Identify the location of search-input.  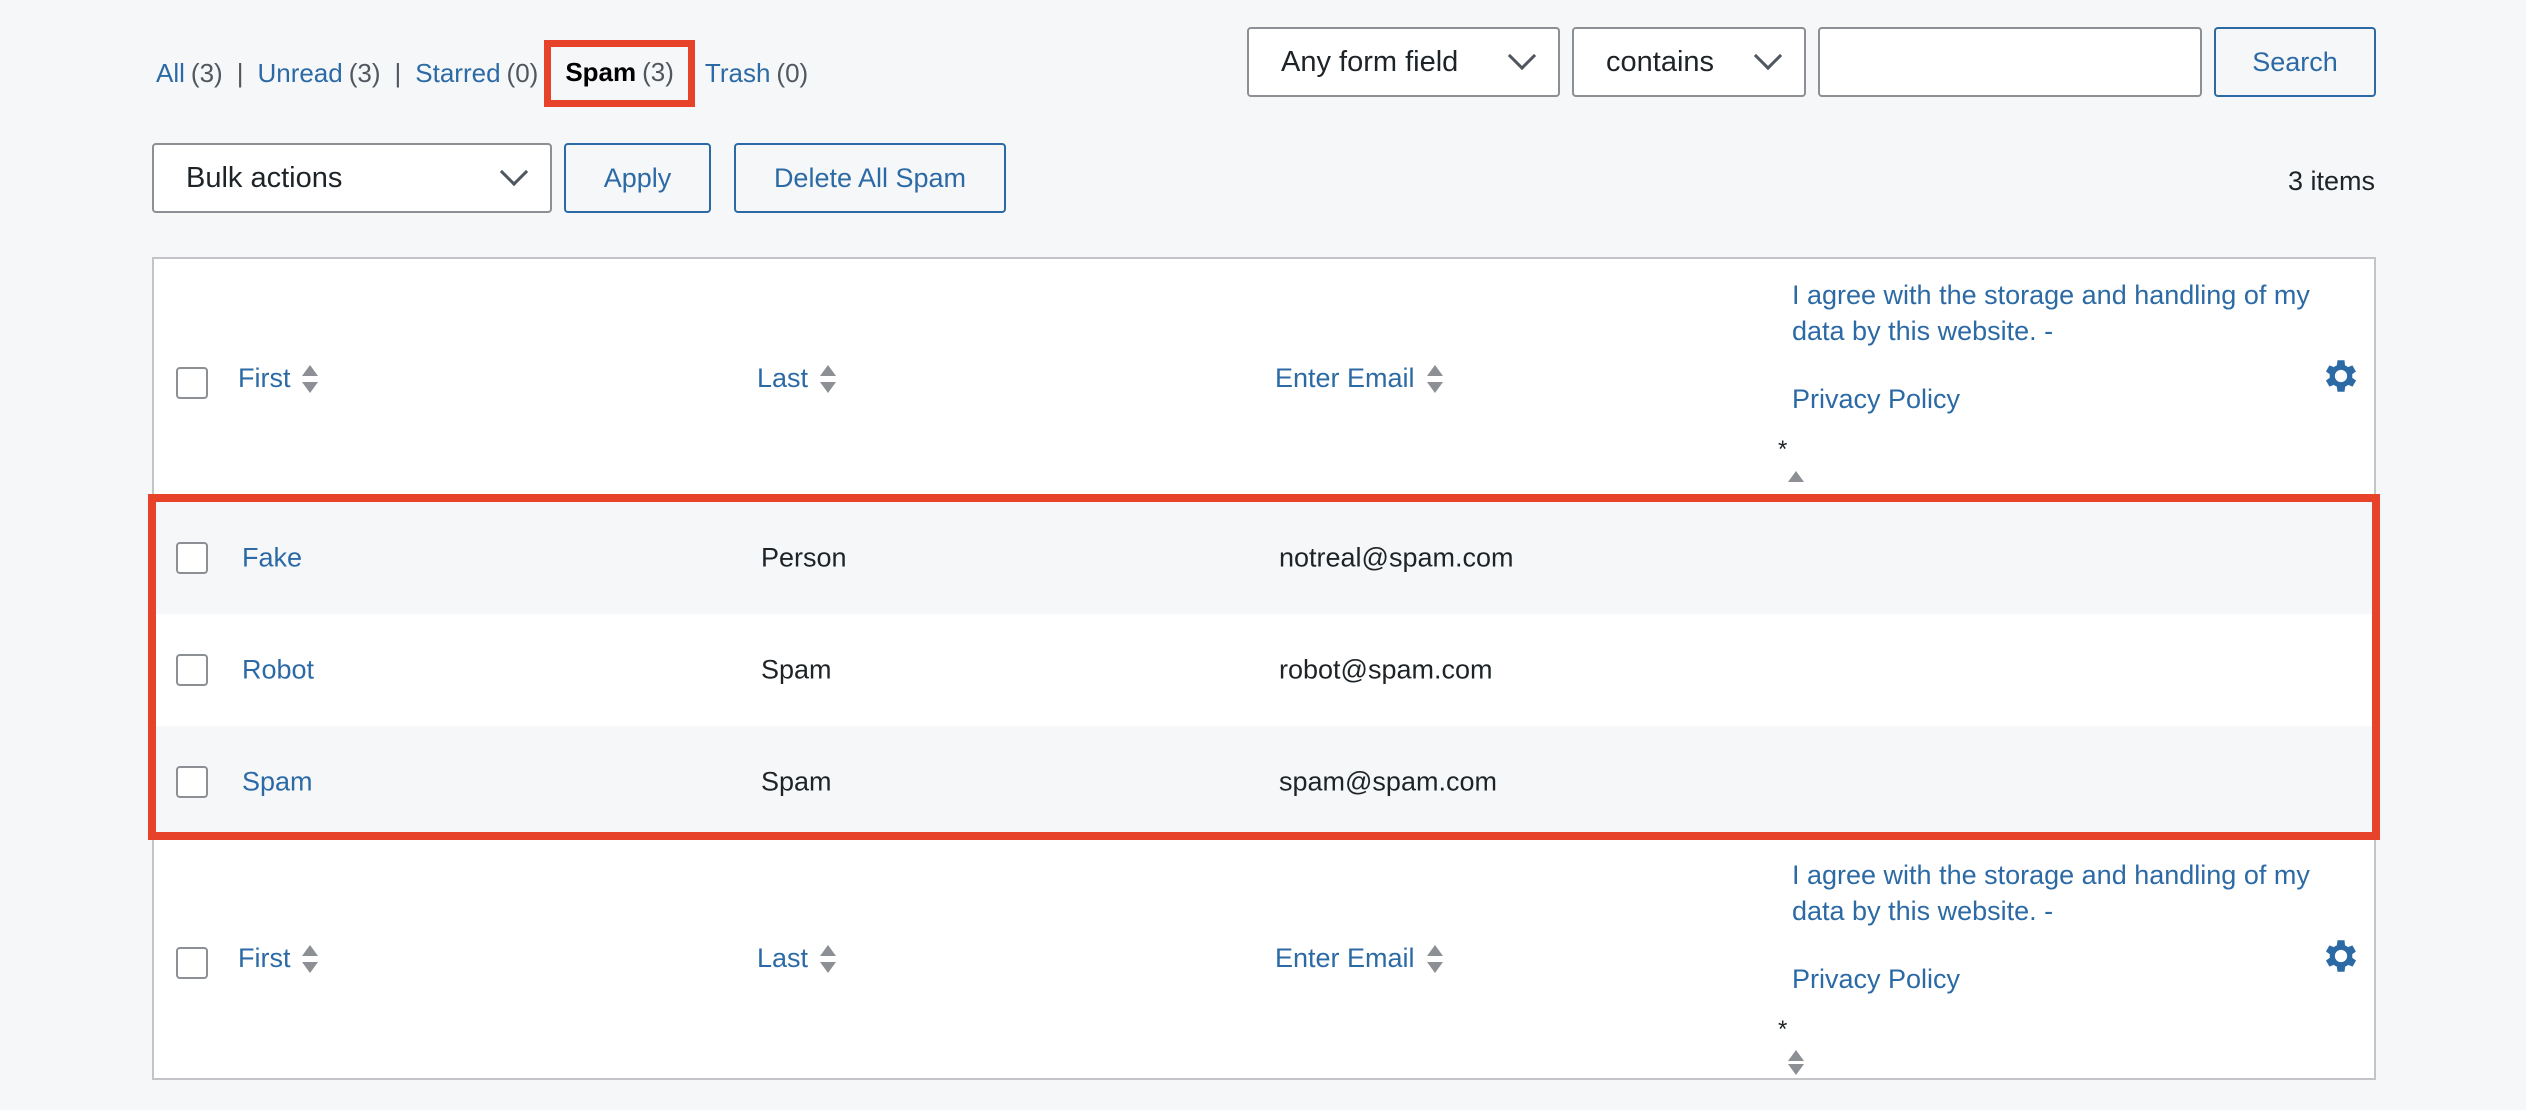
(2010, 62).